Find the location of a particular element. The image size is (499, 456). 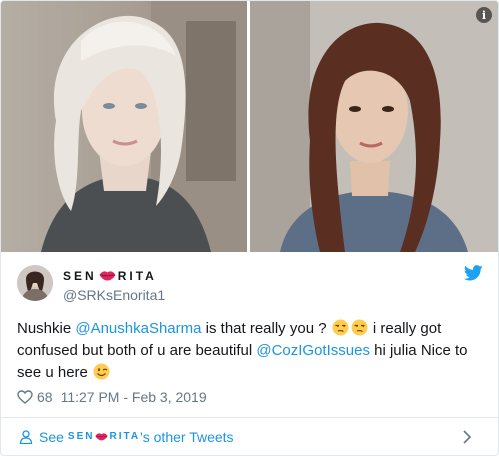

info-icon: i is located at coordinates (484, 15).